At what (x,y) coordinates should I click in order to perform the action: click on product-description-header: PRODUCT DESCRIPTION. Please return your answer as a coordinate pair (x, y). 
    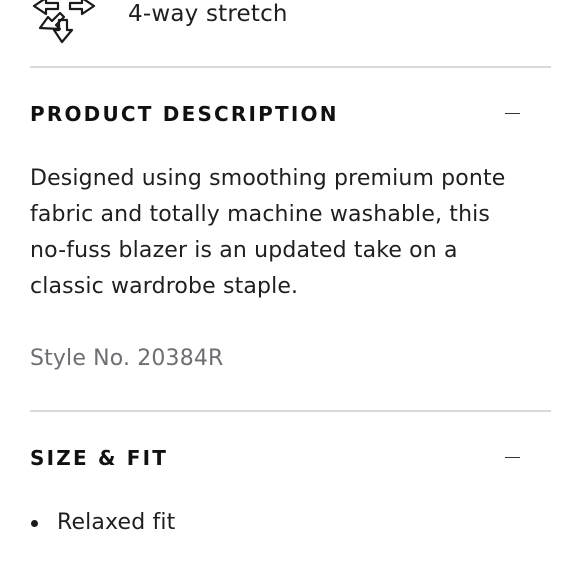
    Looking at the image, I should click on (290, 114).